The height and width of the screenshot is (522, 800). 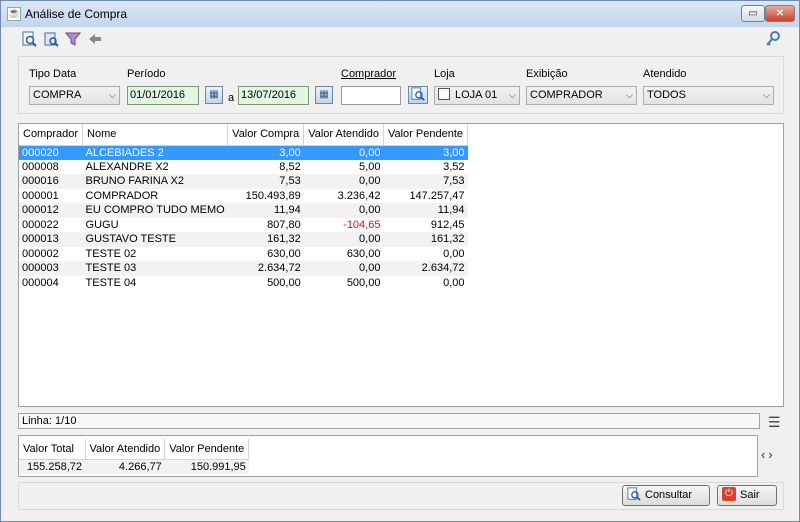 What do you see at coordinates (95, 39) in the screenshot?
I see `back-arrow-icon` at bounding box center [95, 39].